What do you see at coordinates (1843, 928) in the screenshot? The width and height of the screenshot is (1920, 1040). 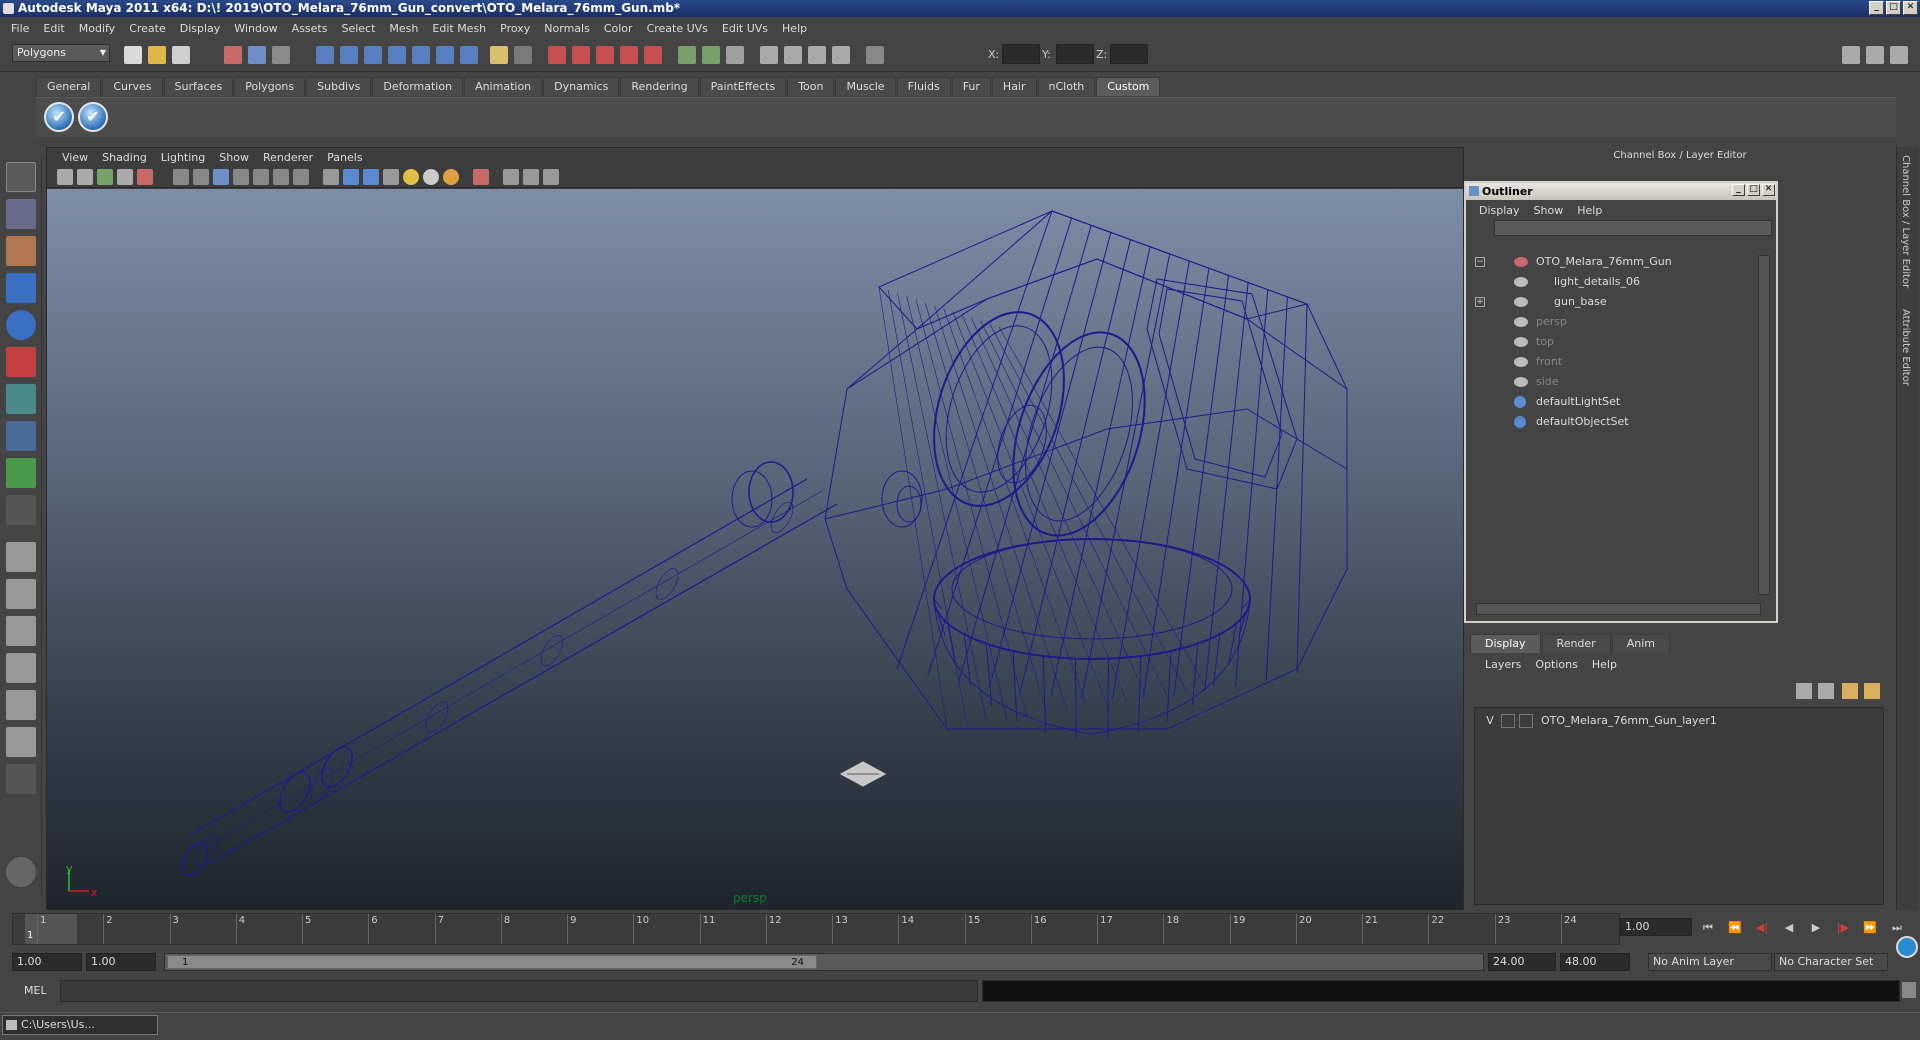 I see `step-forward-frame-button: |▶` at bounding box center [1843, 928].